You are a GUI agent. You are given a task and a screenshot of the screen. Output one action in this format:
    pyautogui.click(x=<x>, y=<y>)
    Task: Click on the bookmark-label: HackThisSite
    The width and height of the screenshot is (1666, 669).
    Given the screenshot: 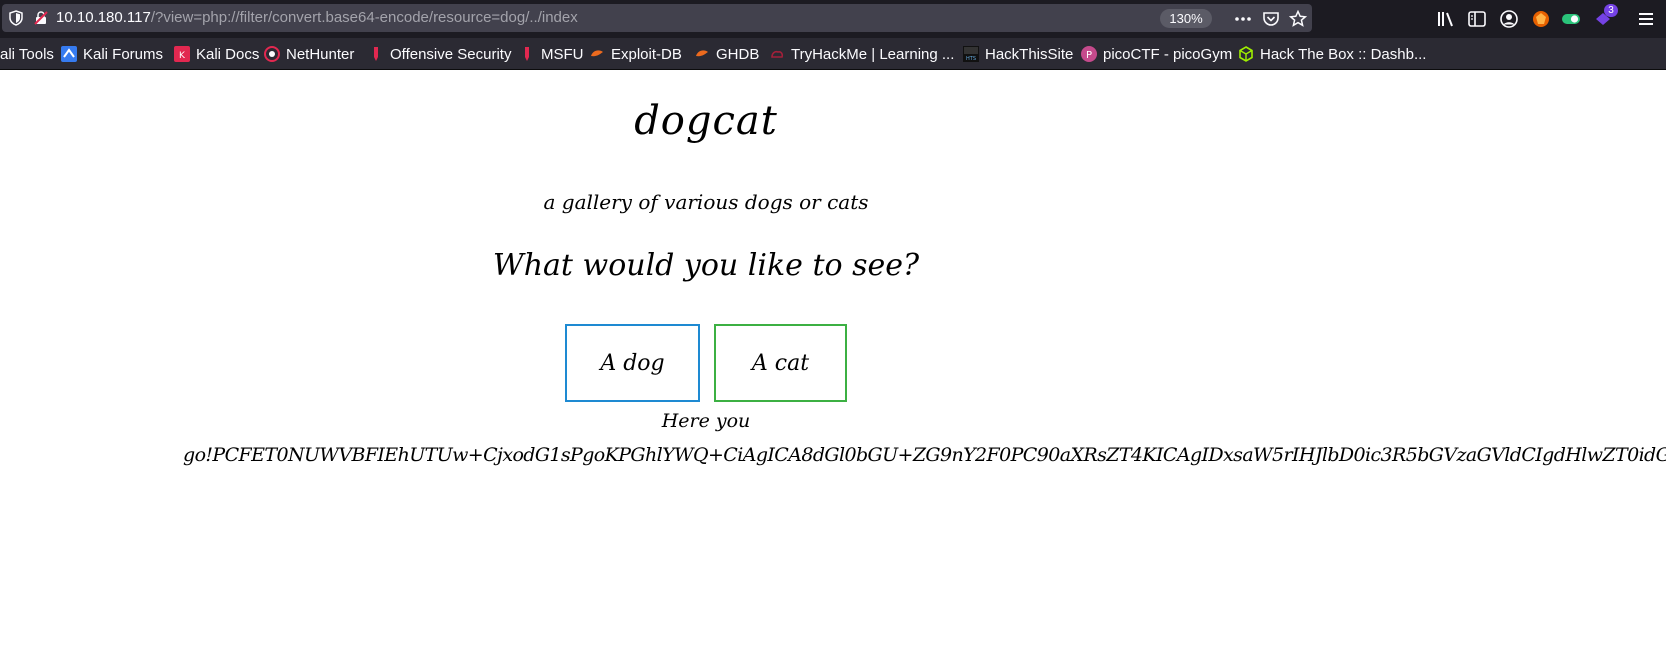 What is the action you would take?
    pyautogui.click(x=1029, y=54)
    